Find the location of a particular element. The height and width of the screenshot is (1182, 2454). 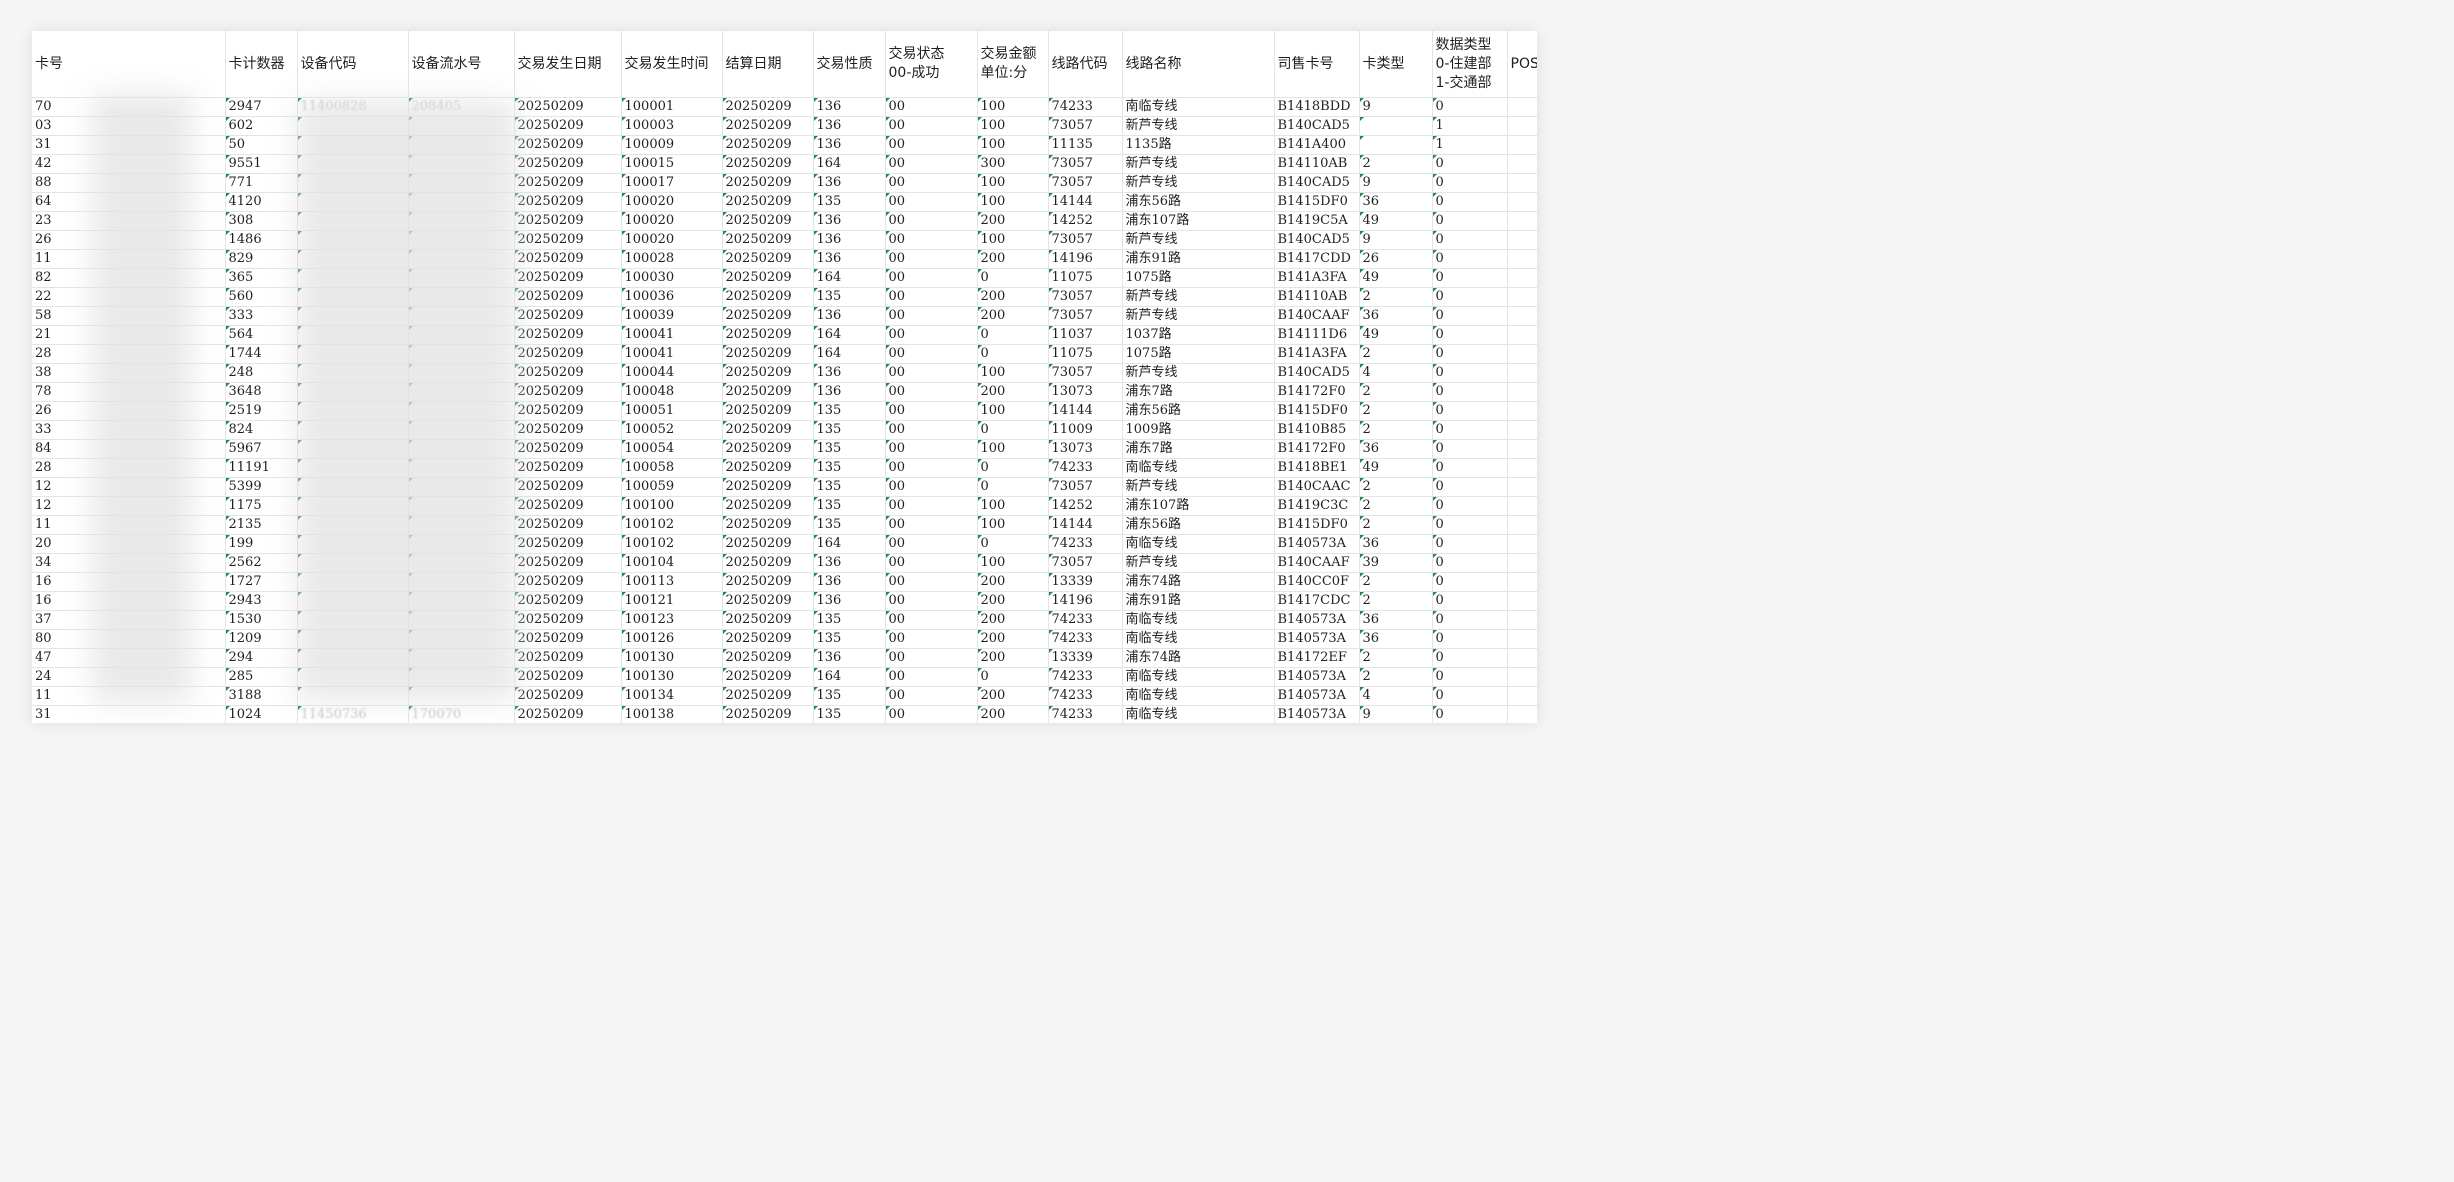

line-name-cell: 新芦专线 is located at coordinates (1198, 240).